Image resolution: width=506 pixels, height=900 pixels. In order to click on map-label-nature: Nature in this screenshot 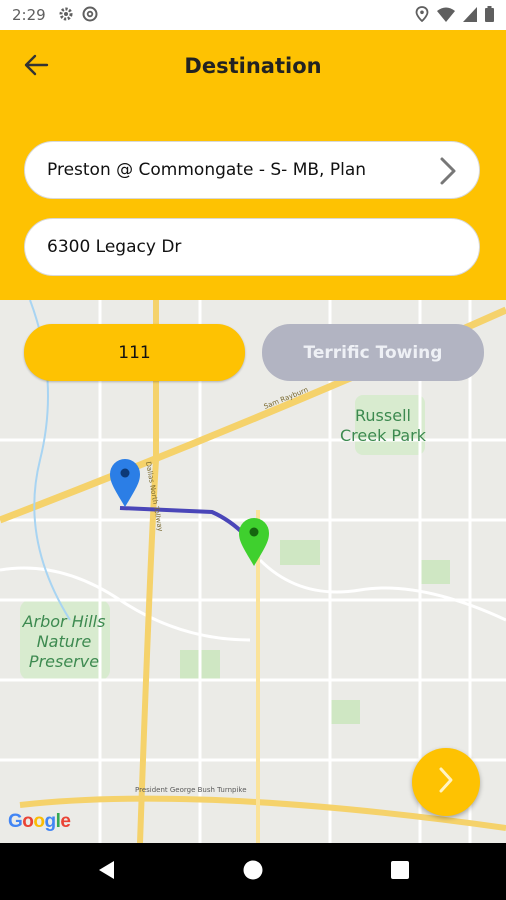, I will do `click(64, 641)`.